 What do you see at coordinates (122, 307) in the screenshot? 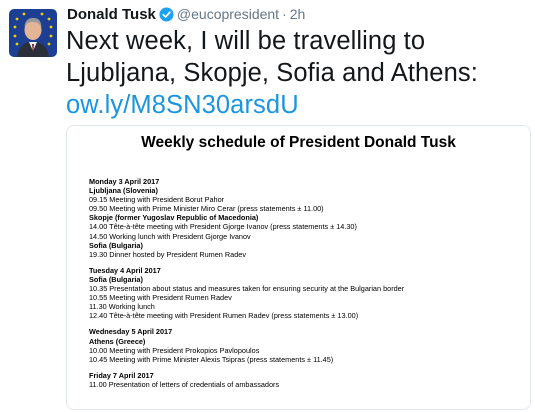
I see `schedule-entry: 11.30 Working lunch` at bounding box center [122, 307].